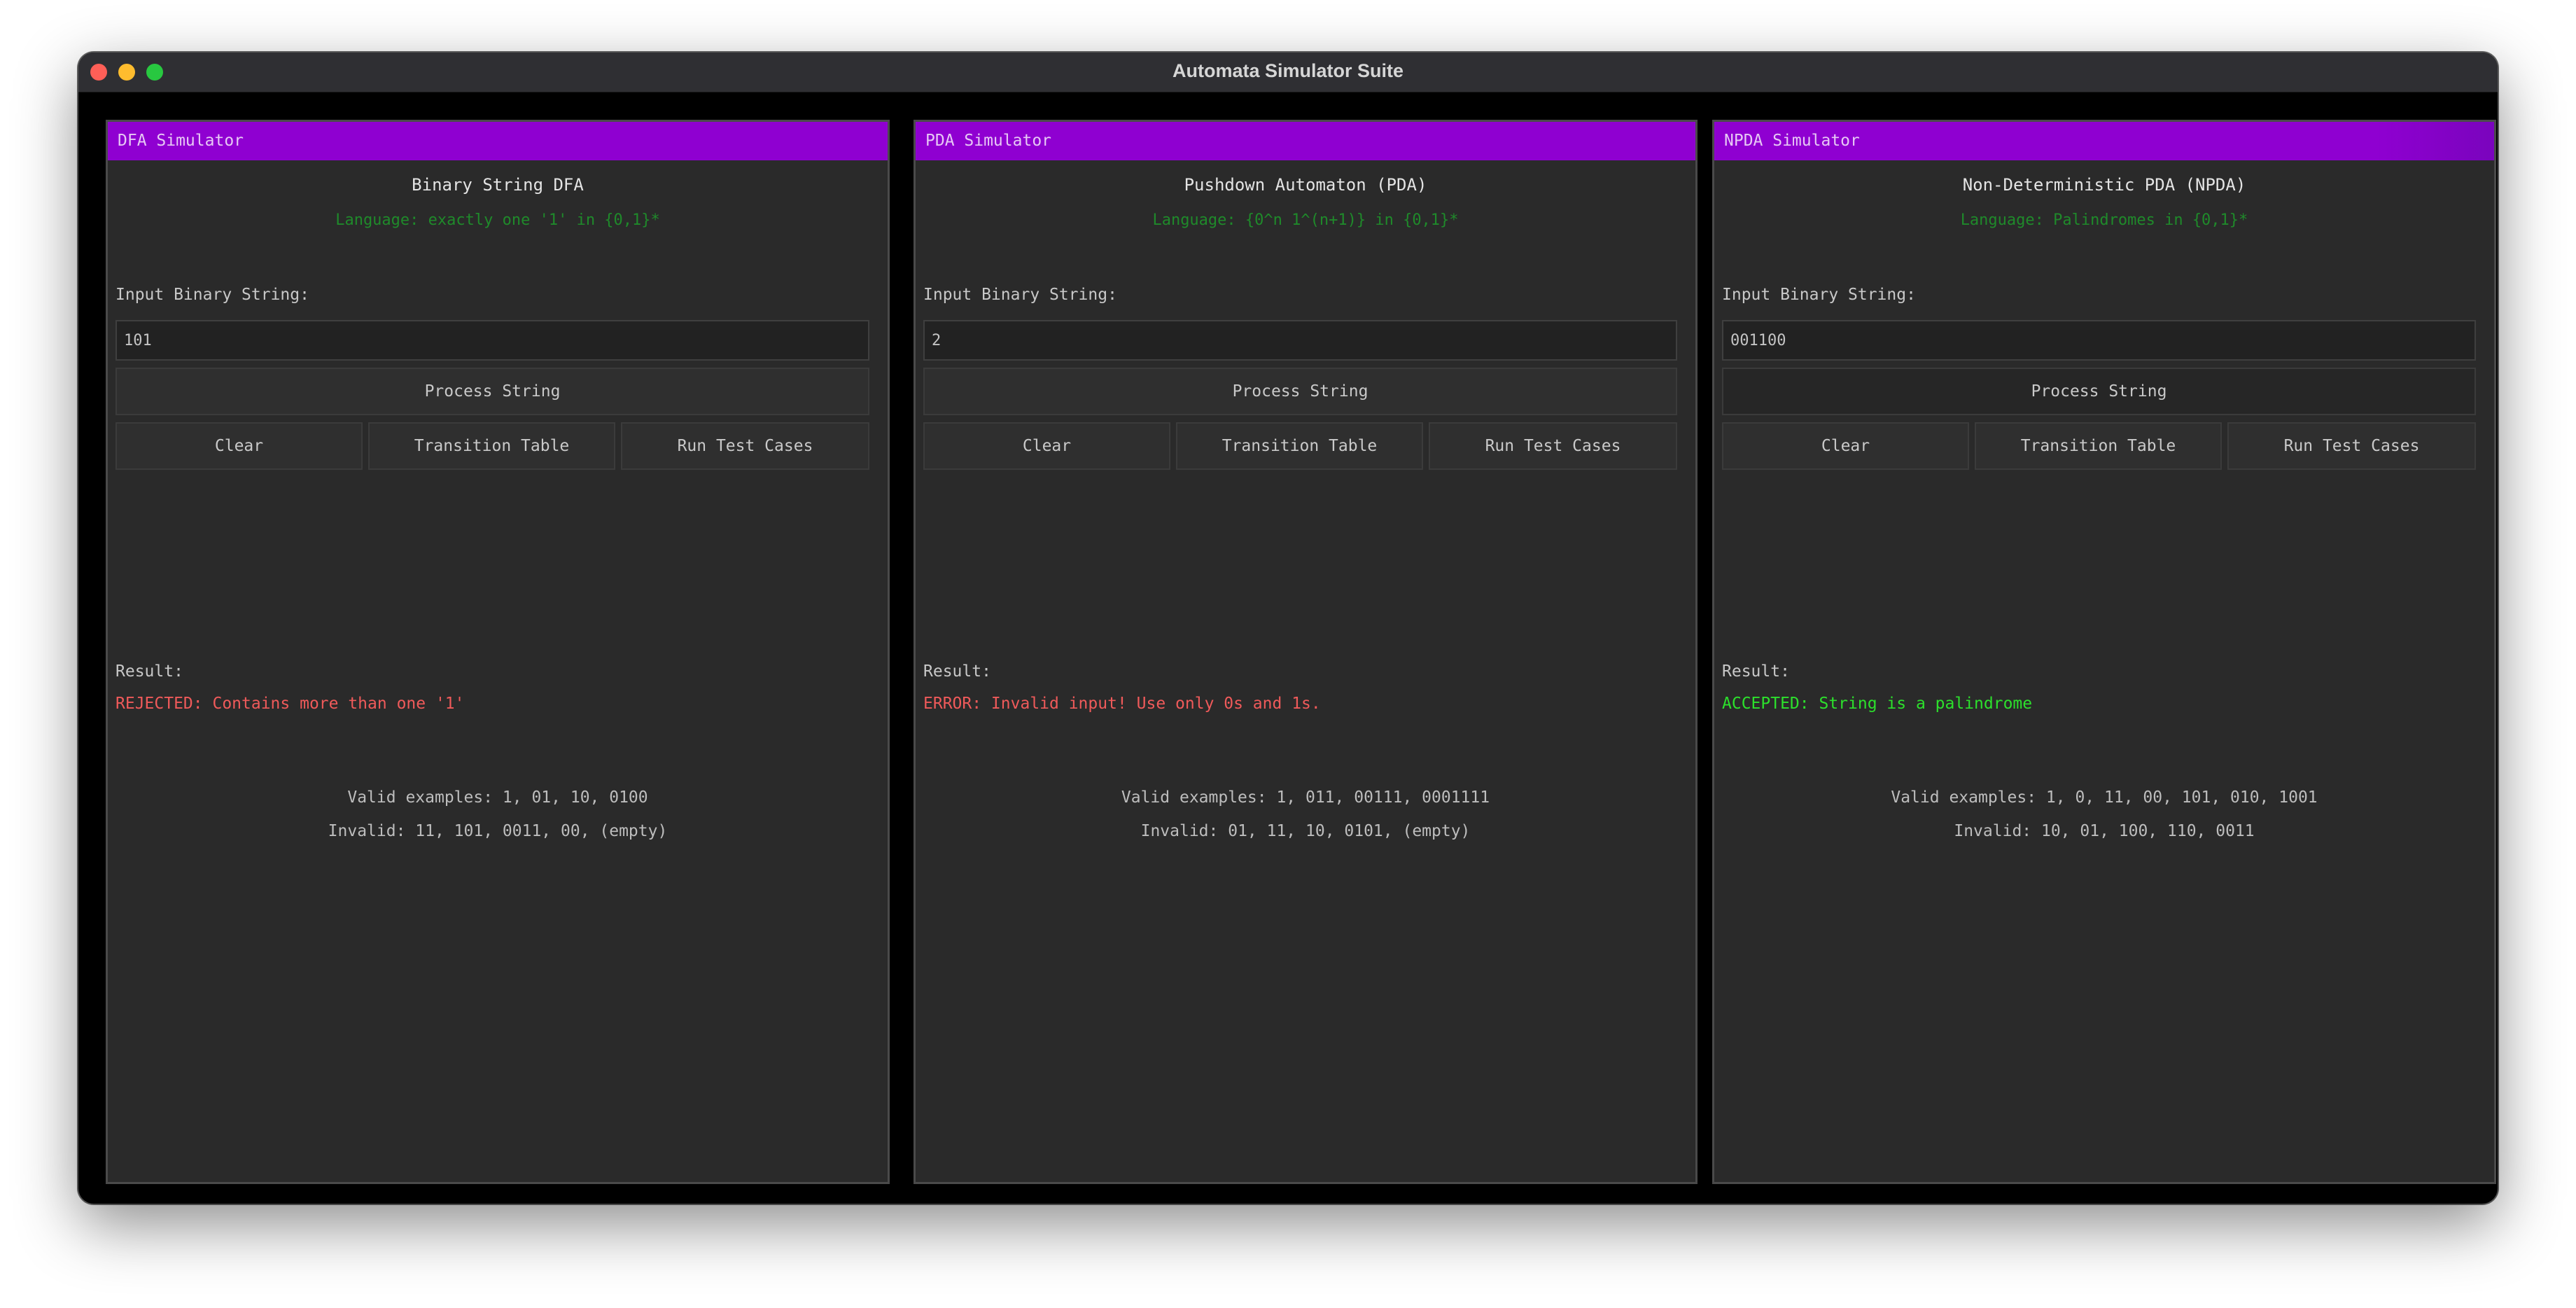 The image size is (2576, 1308). What do you see at coordinates (1305, 831) in the screenshot?
I see `invalid-examples: Invalid: 01, 11, 10, 0101, (empty)` at bounding box center [1305, 831].